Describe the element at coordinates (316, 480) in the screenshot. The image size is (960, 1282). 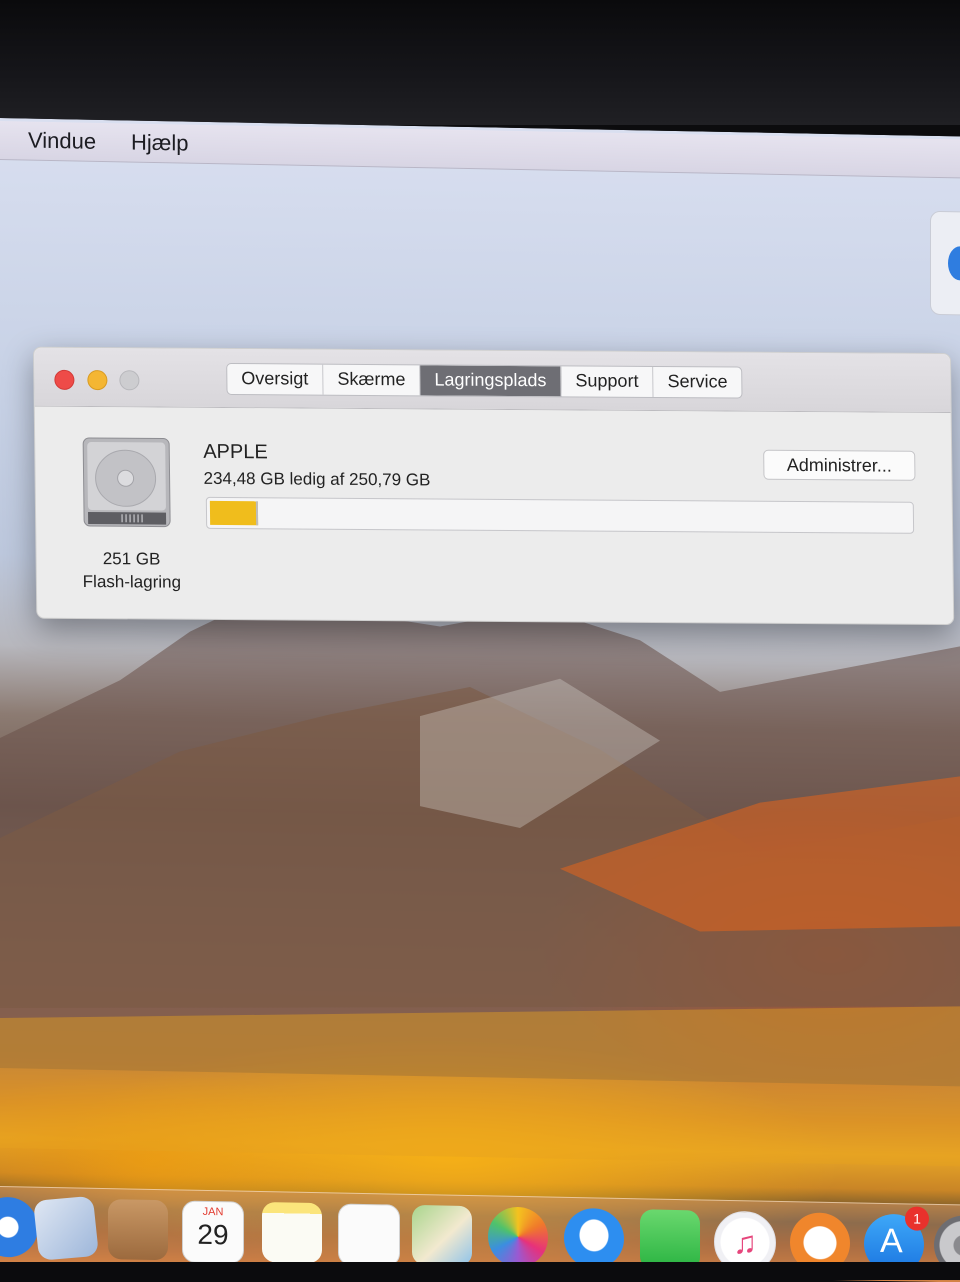
I see `volume-free-space: 234,48 GB ledig af 250,79 GB` at that location.